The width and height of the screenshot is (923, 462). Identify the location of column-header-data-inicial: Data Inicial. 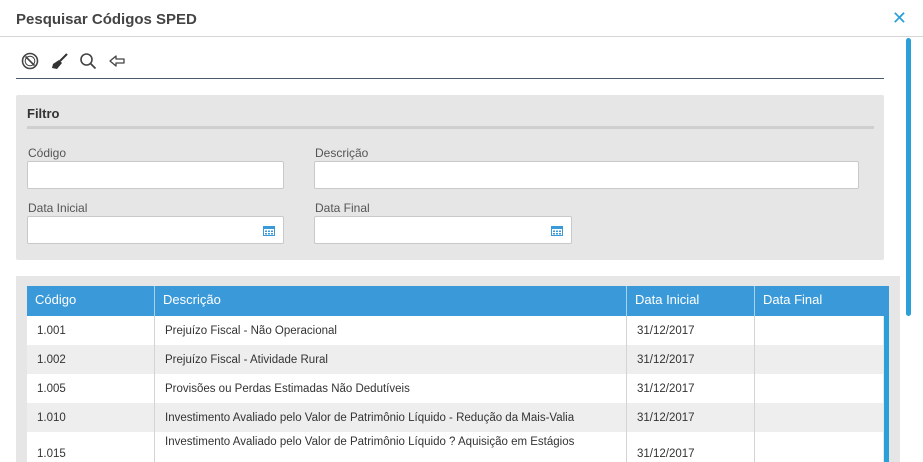
(691, 301).